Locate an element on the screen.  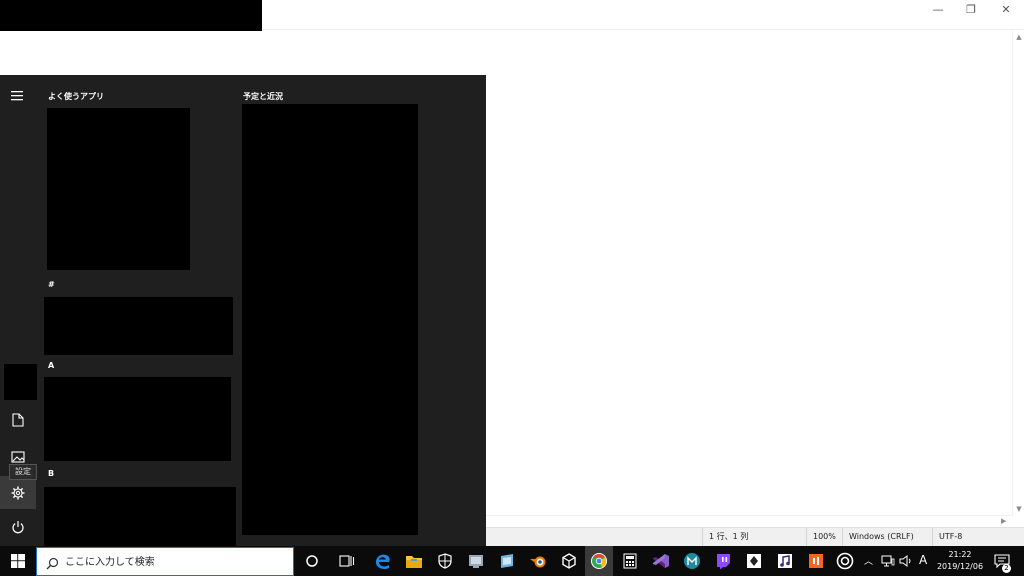
chrome-icon is located at coordinates (599, 561).